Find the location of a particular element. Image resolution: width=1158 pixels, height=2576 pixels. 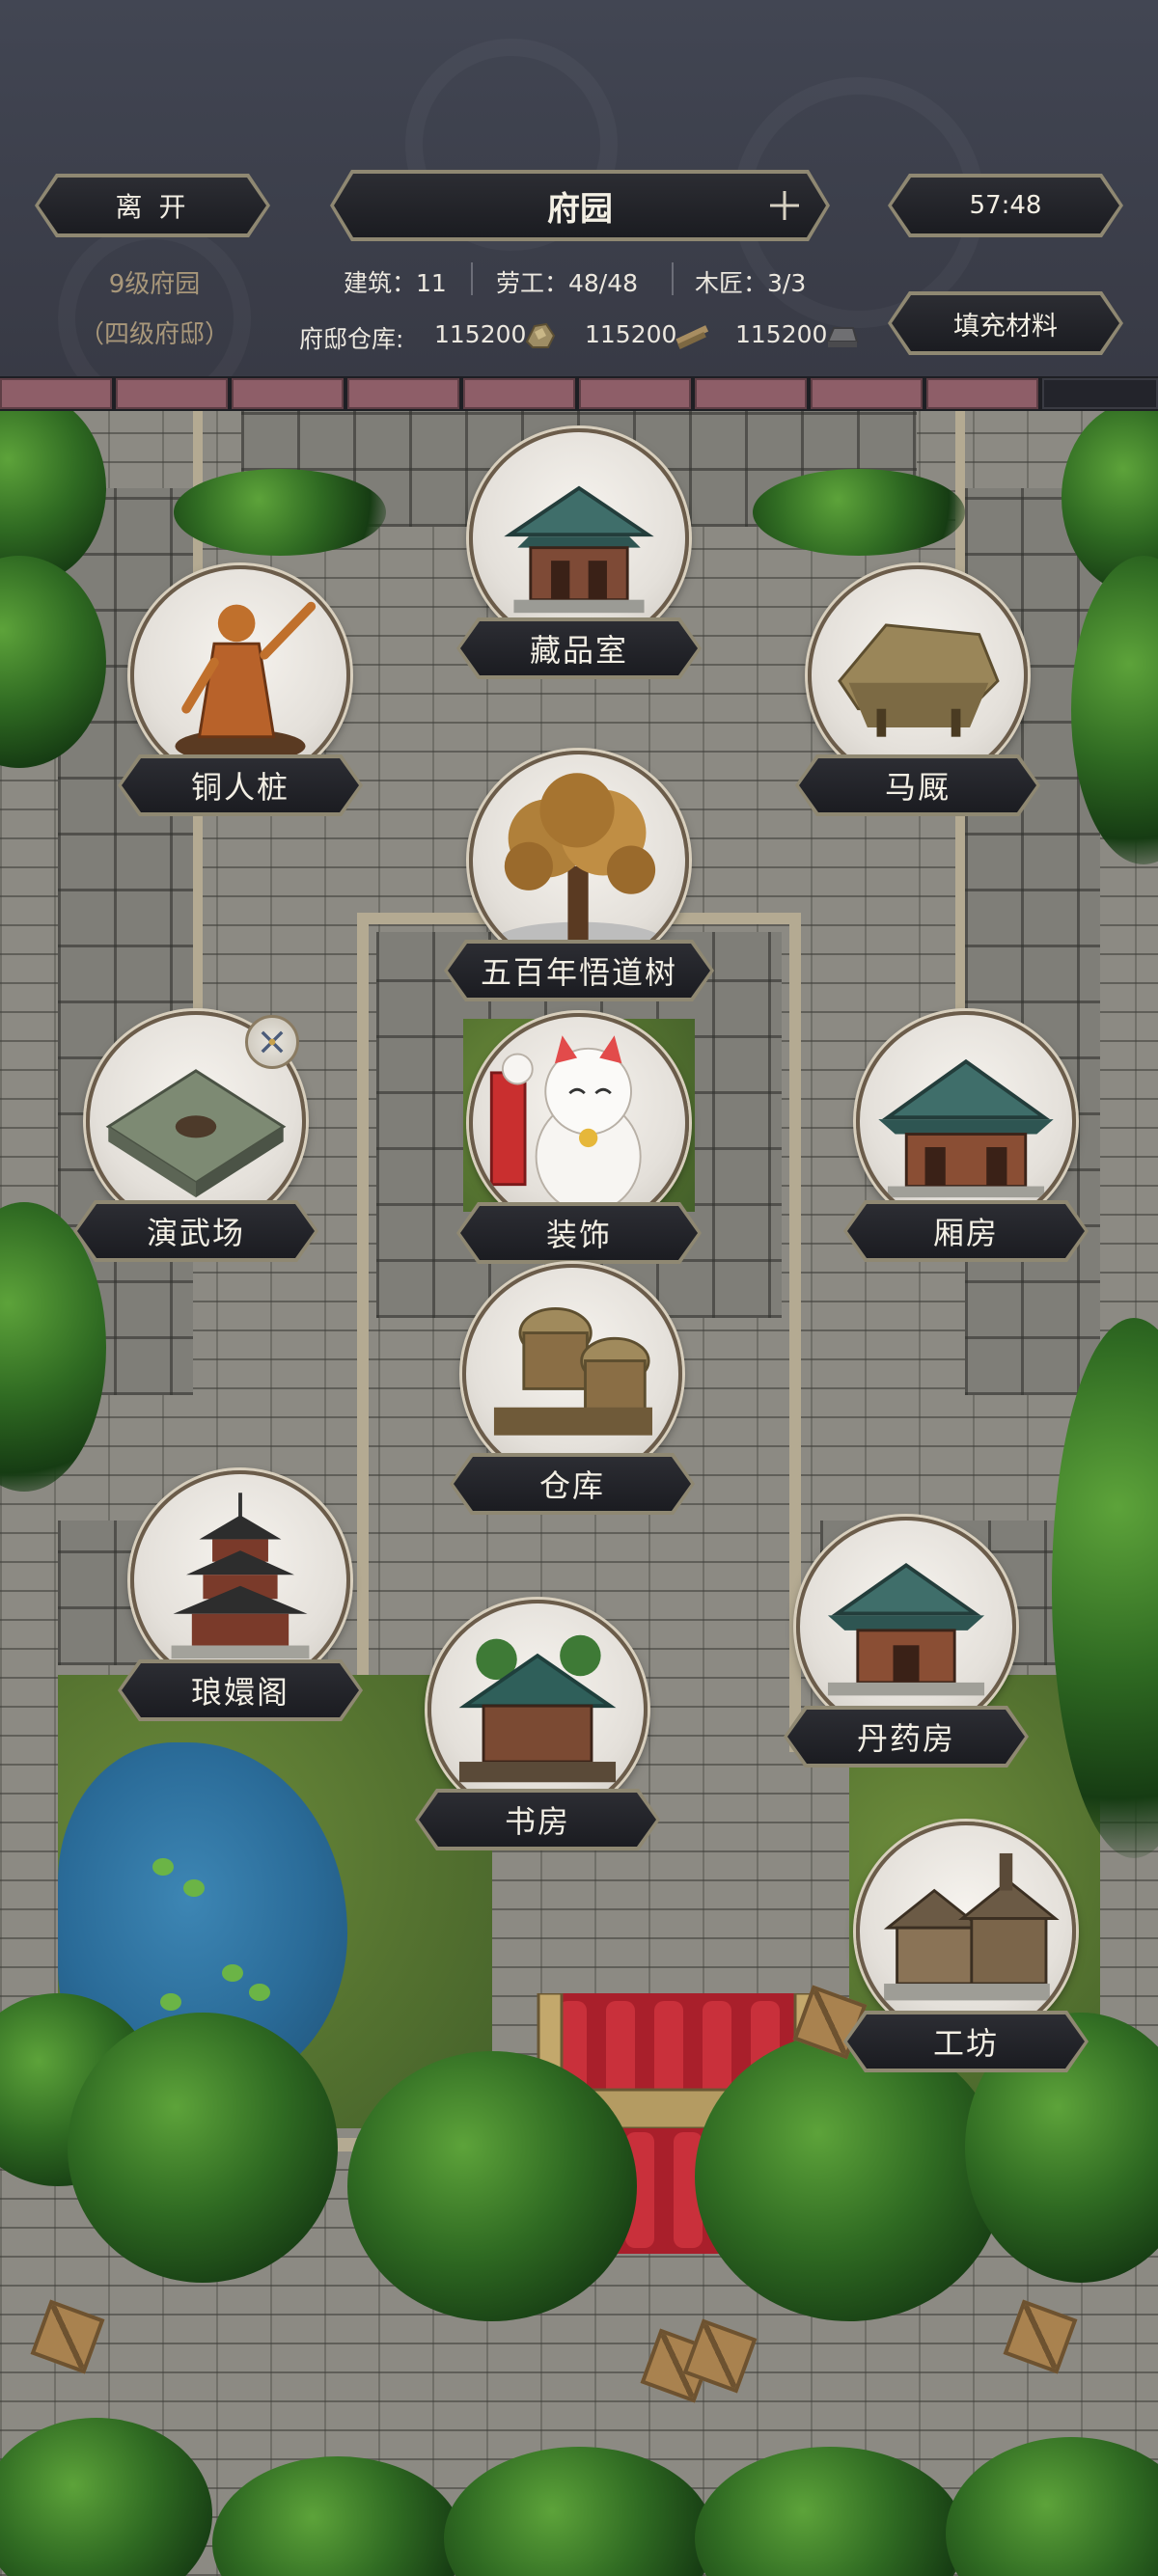

warehouse-iron-value: 115200 is located at coordinates (781, 334).